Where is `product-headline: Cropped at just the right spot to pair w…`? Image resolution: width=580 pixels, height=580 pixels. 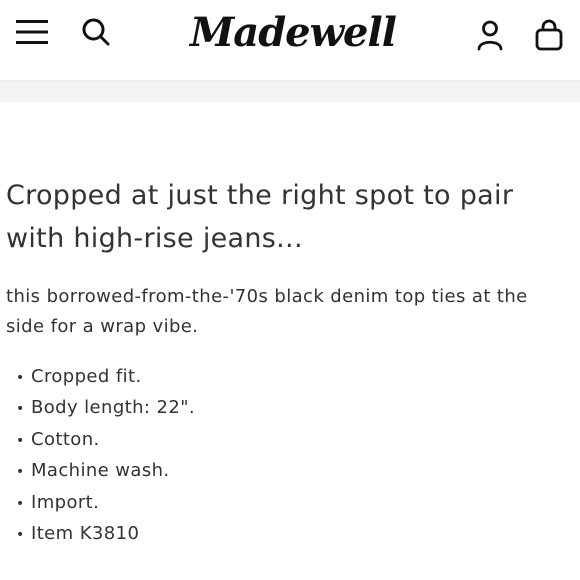 product-headline: Cropped at just the right spot to pair w… is located at coordinates (260, 217).